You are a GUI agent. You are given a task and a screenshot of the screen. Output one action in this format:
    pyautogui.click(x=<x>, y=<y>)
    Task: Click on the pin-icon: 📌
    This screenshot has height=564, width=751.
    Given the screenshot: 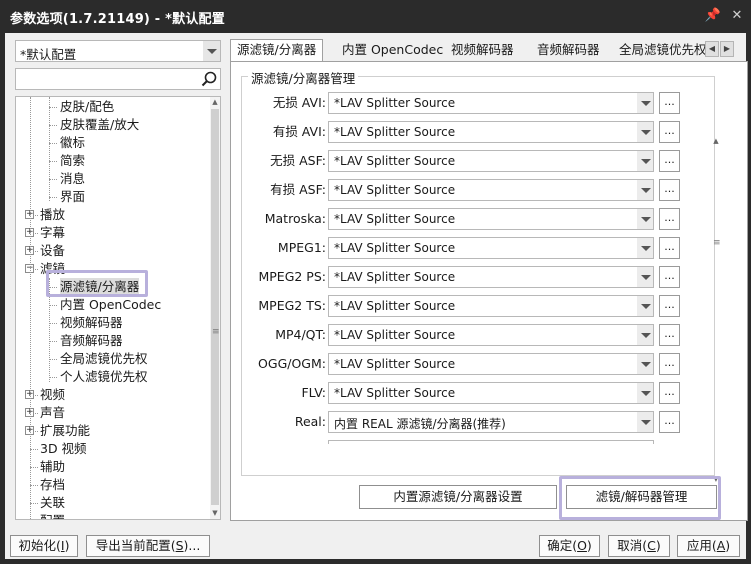 What is the action you would take?
    pyautogui.click(x=713, y=16)
    